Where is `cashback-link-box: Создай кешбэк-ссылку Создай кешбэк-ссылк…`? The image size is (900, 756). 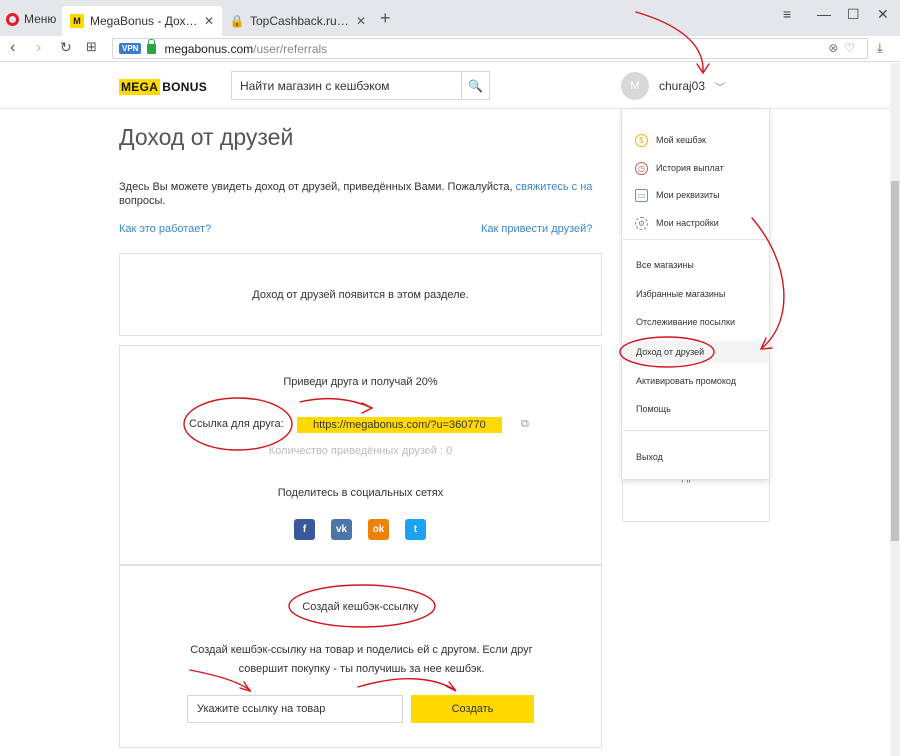 cashback-link-box: Создай кешбэк-ссылку Создай кешбэк-ссылк… is located at coordinates (360, 656).